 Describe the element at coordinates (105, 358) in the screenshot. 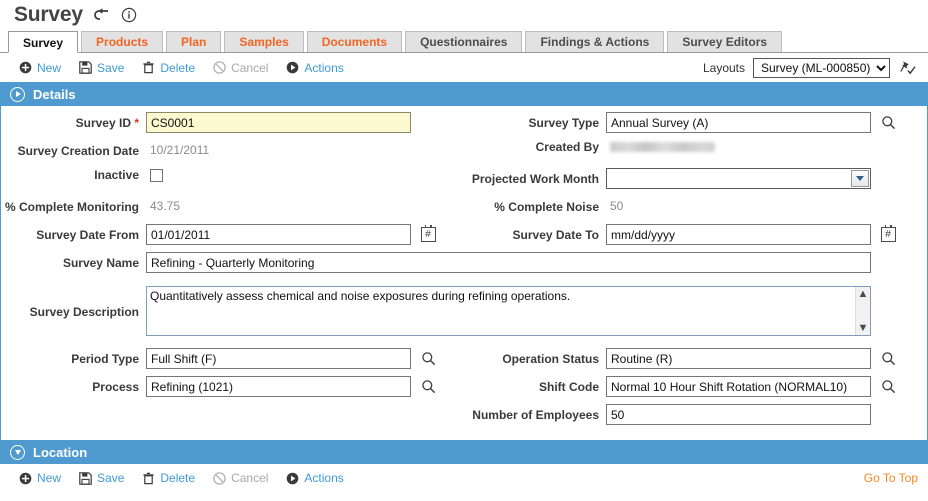

I see `period-type-label: Period Type` at that location.